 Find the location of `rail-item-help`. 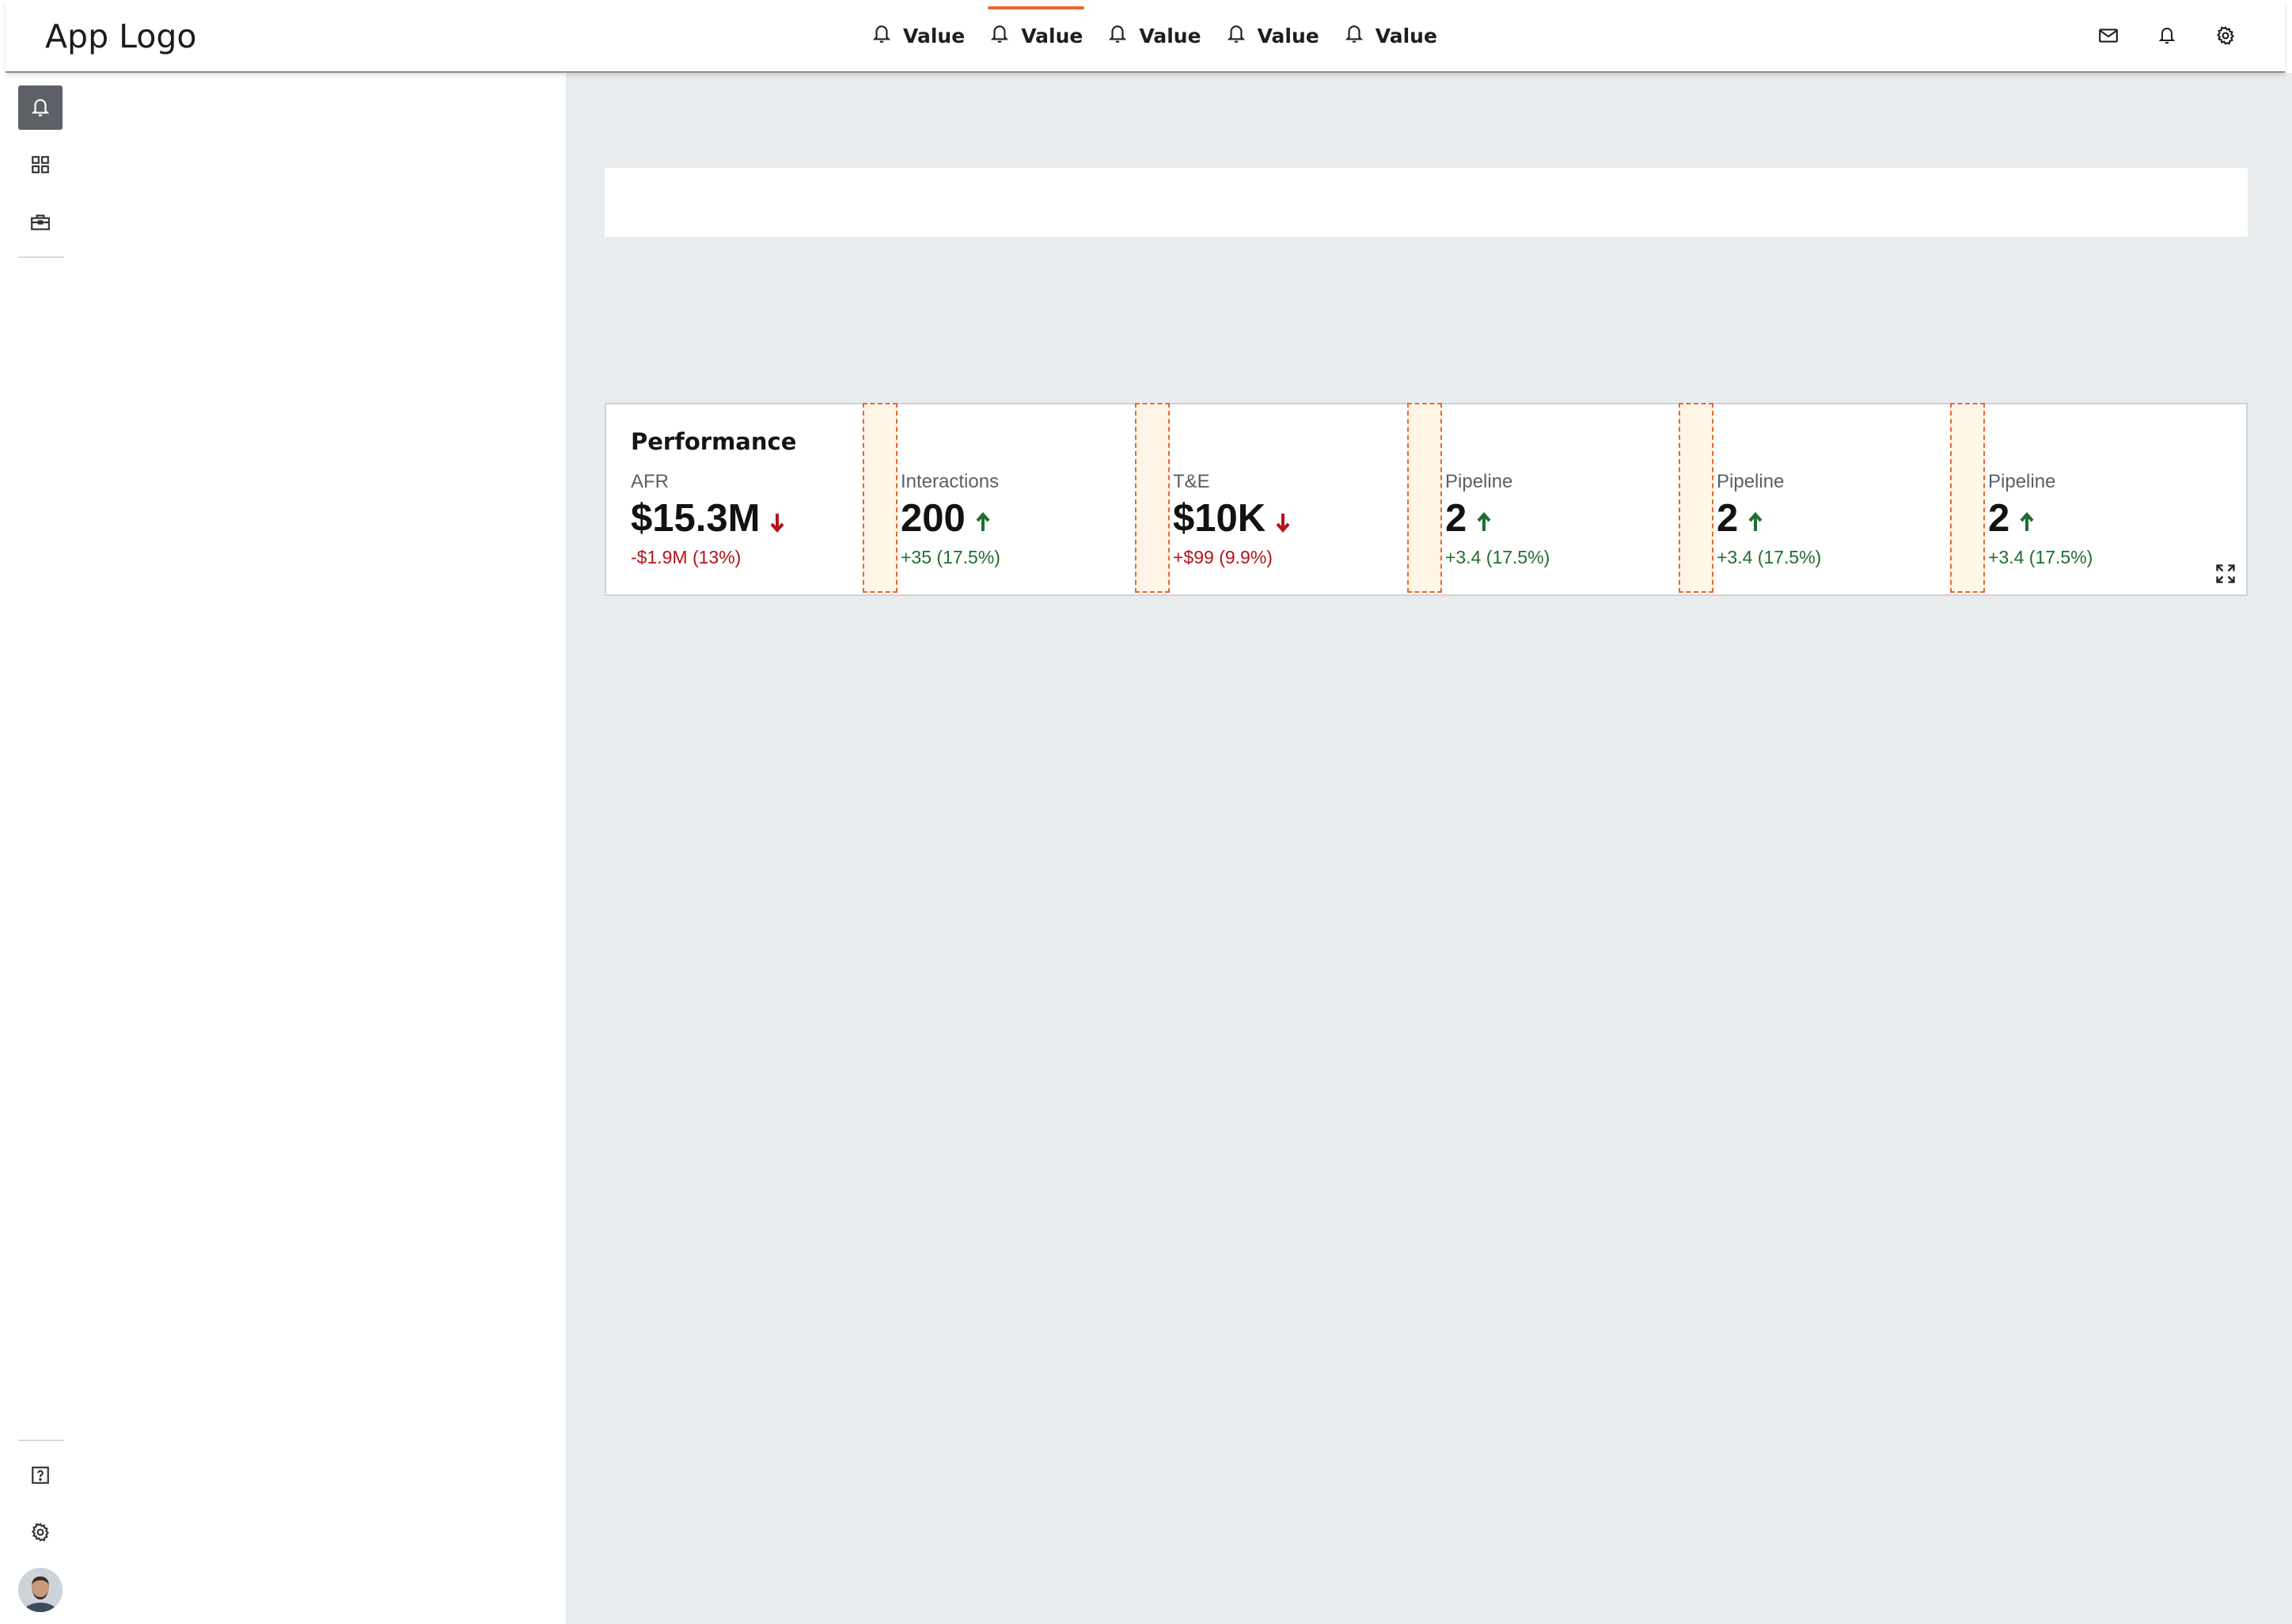

rail-item-help is located at coordinates (40, 1475).